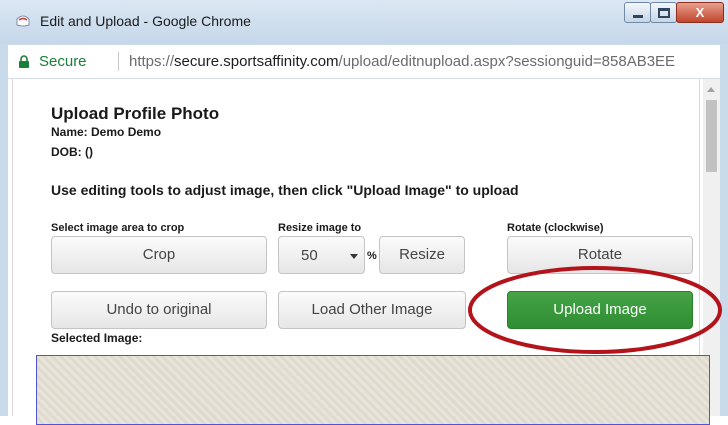  Describe the element at coordinates (118, 61) in the screenshot. I see `address-divider` at that location.